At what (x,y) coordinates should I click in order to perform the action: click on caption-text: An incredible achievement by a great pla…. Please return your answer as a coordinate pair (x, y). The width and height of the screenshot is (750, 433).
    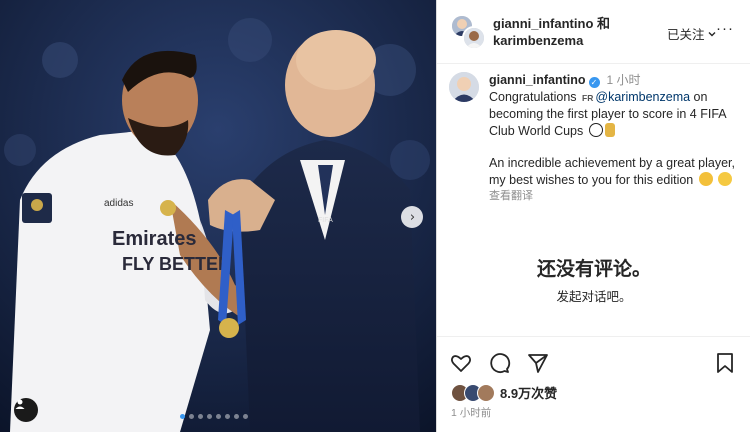
    Looking at the image, I should click on (612, 171).